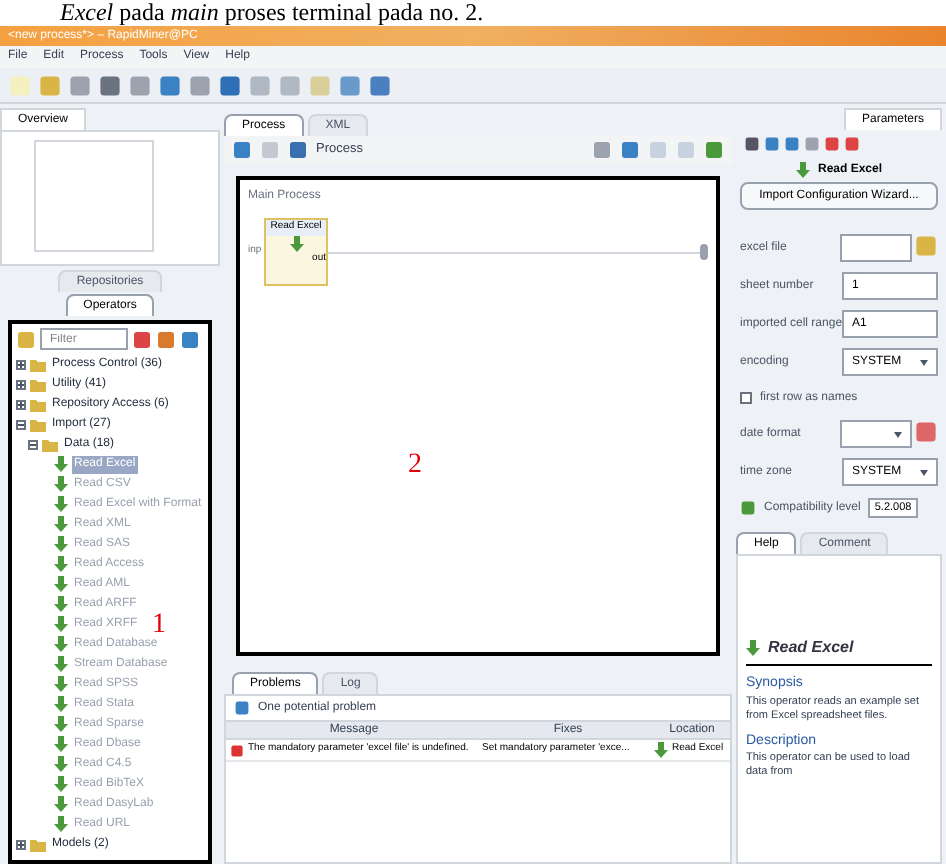 The height and width of the screenshot is (864, 946). I want to click on caption: Excel pada main proses terminal pada no. 2., so click(272, 13).